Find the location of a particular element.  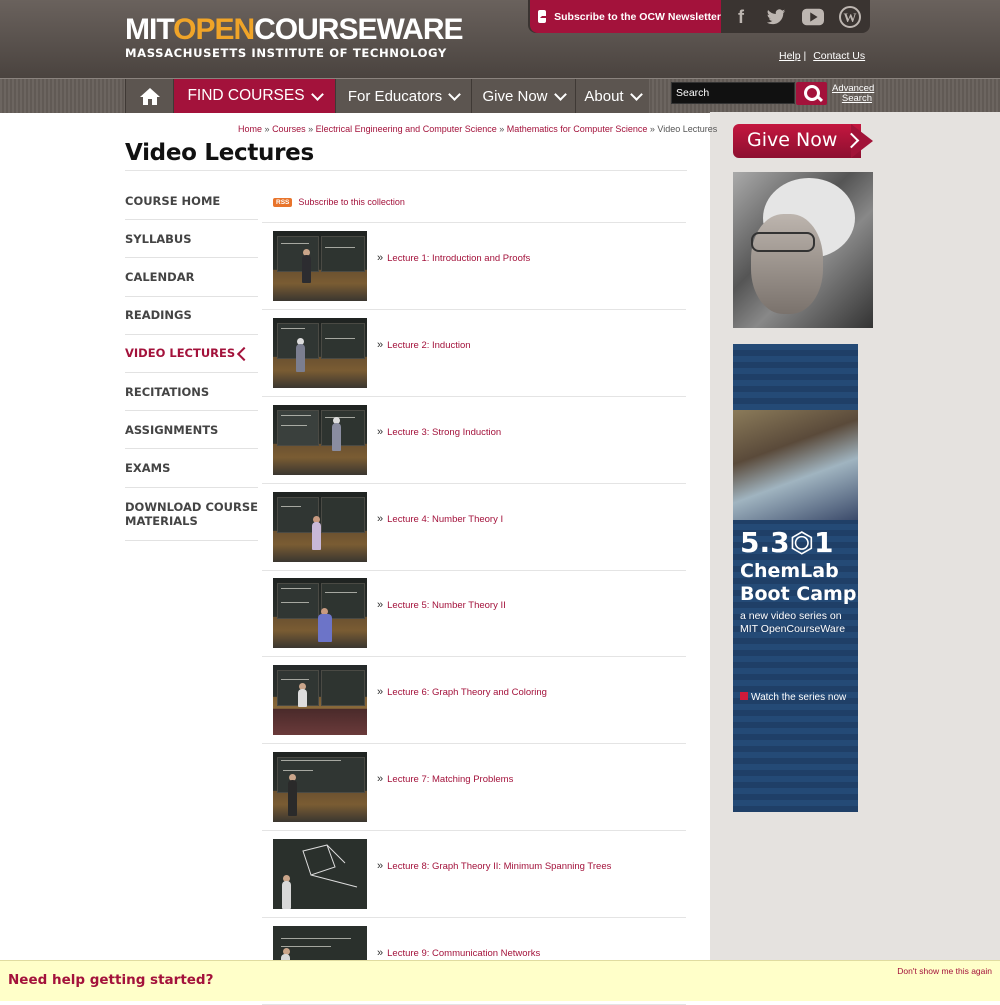

breadcrumb-course: Mathematics for Computer Science is located at coordinates (577, 129).